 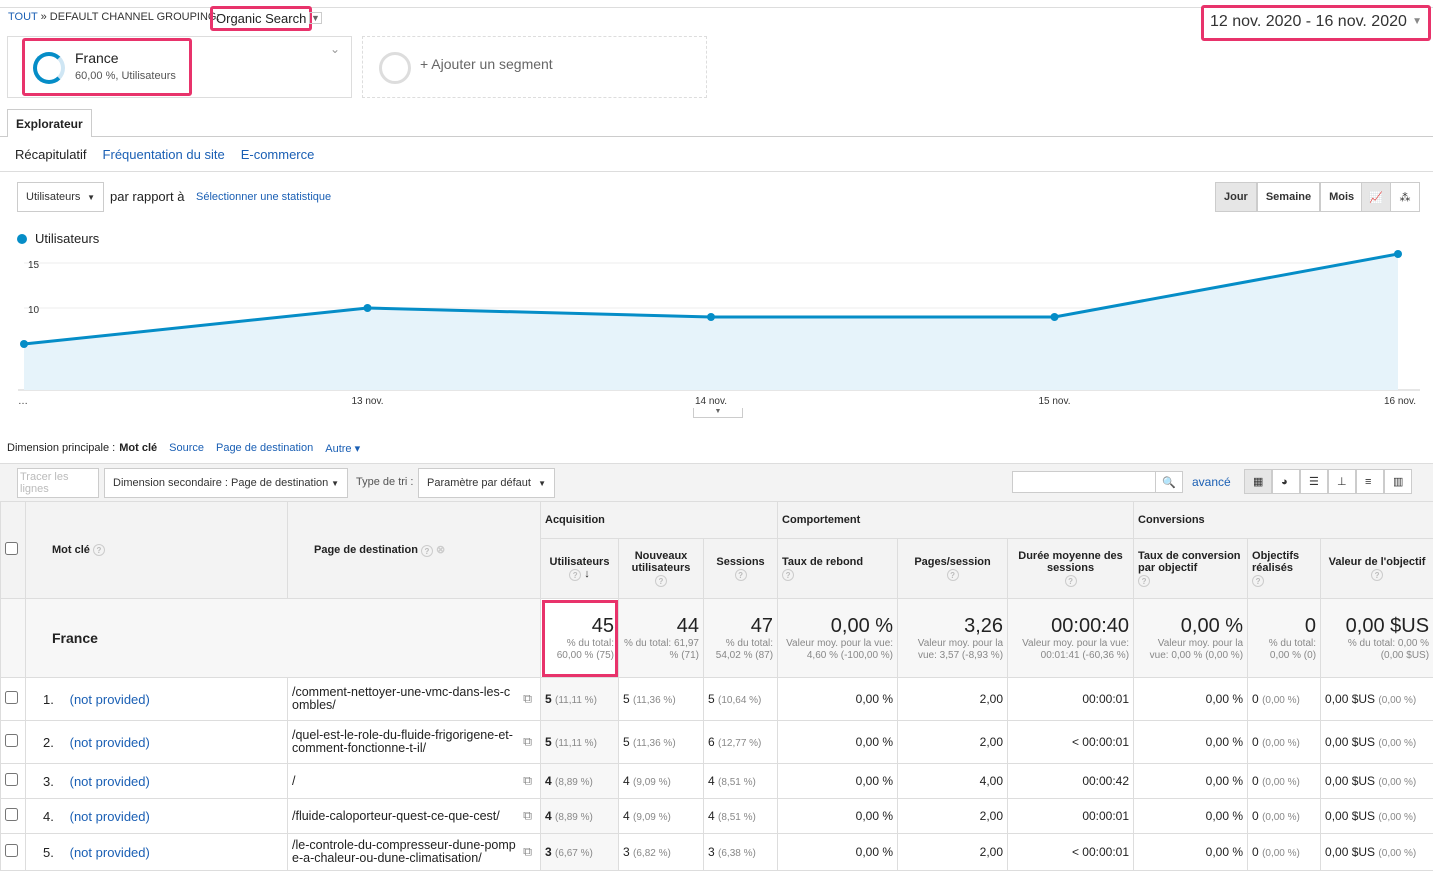 I want to click on col-users: Utilisateurs? ↓, so click(x=580, y=569).